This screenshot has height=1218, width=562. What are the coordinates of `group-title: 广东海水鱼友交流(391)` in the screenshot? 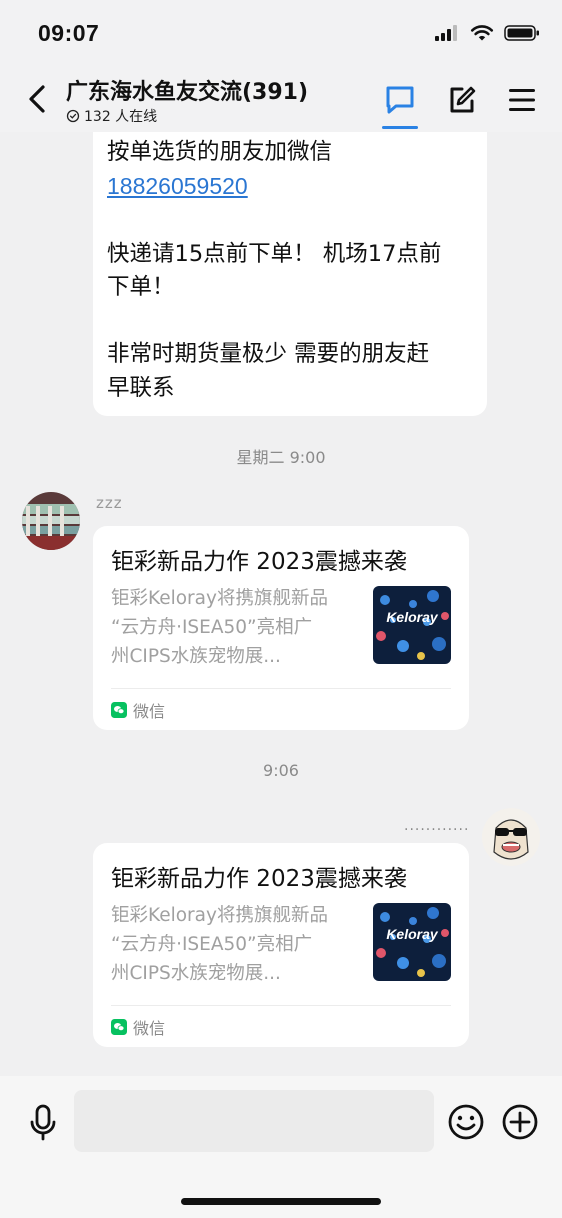 It's located at (187, 92).